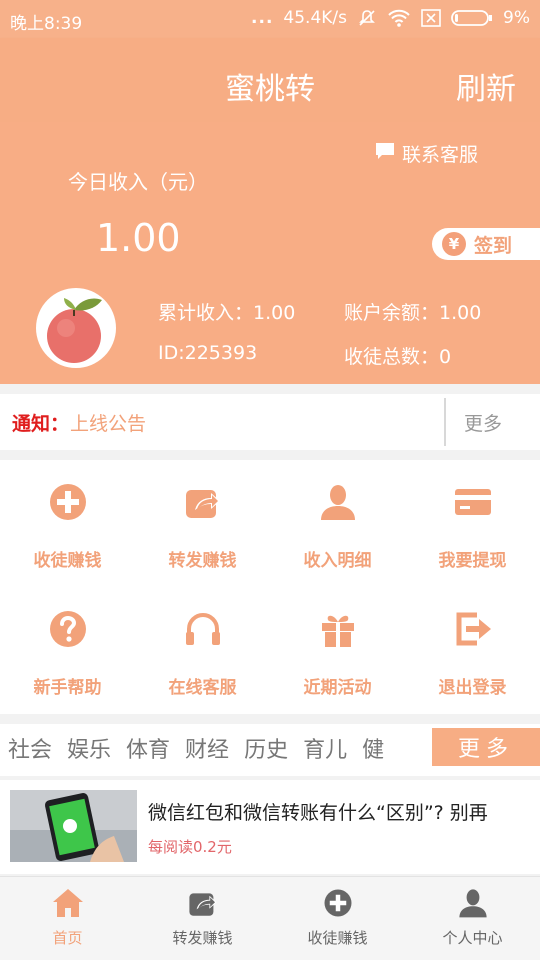  What do you see at coordinates (46, 24) in the screenshot?
I see `status-time: 晚上8:39` at bounding box center [46, 24].